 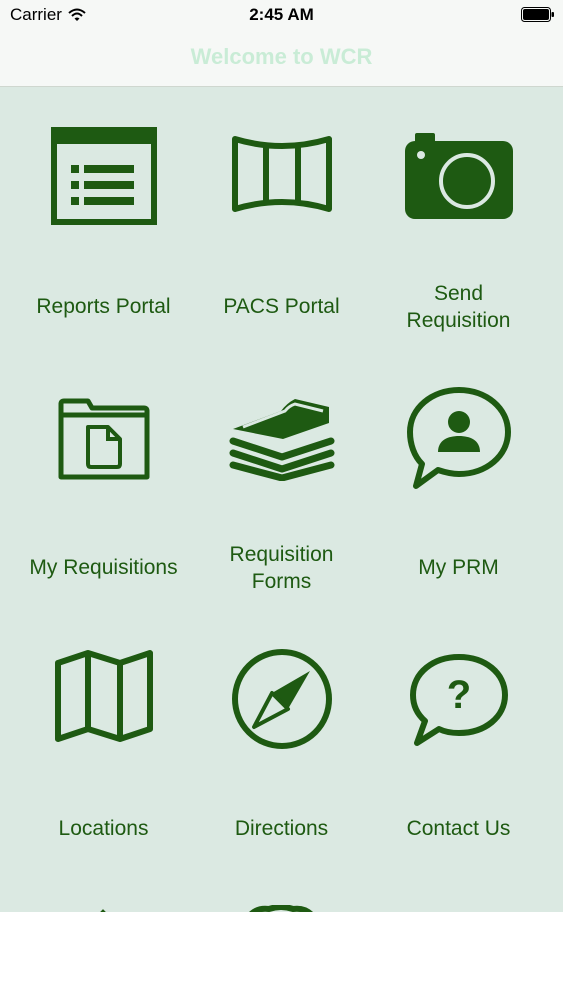 What do you see at coordinates (103, 306) in the screenshot?
I see `tile-label: Reports Portal` at bounding box center [103, 306].